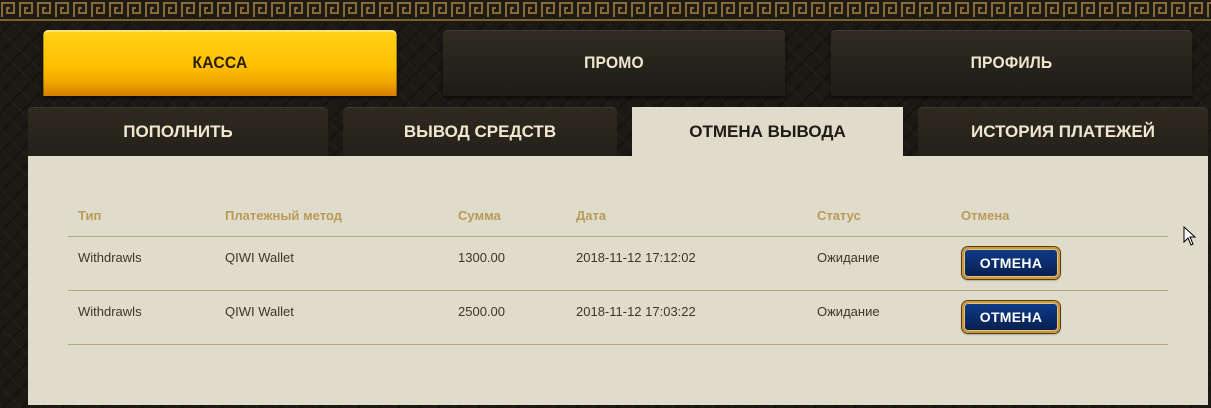  I want to click on tab-payment-history: ИСТОРИЯ ПЛАТЕЖЕЙ, so click(1063, 131).